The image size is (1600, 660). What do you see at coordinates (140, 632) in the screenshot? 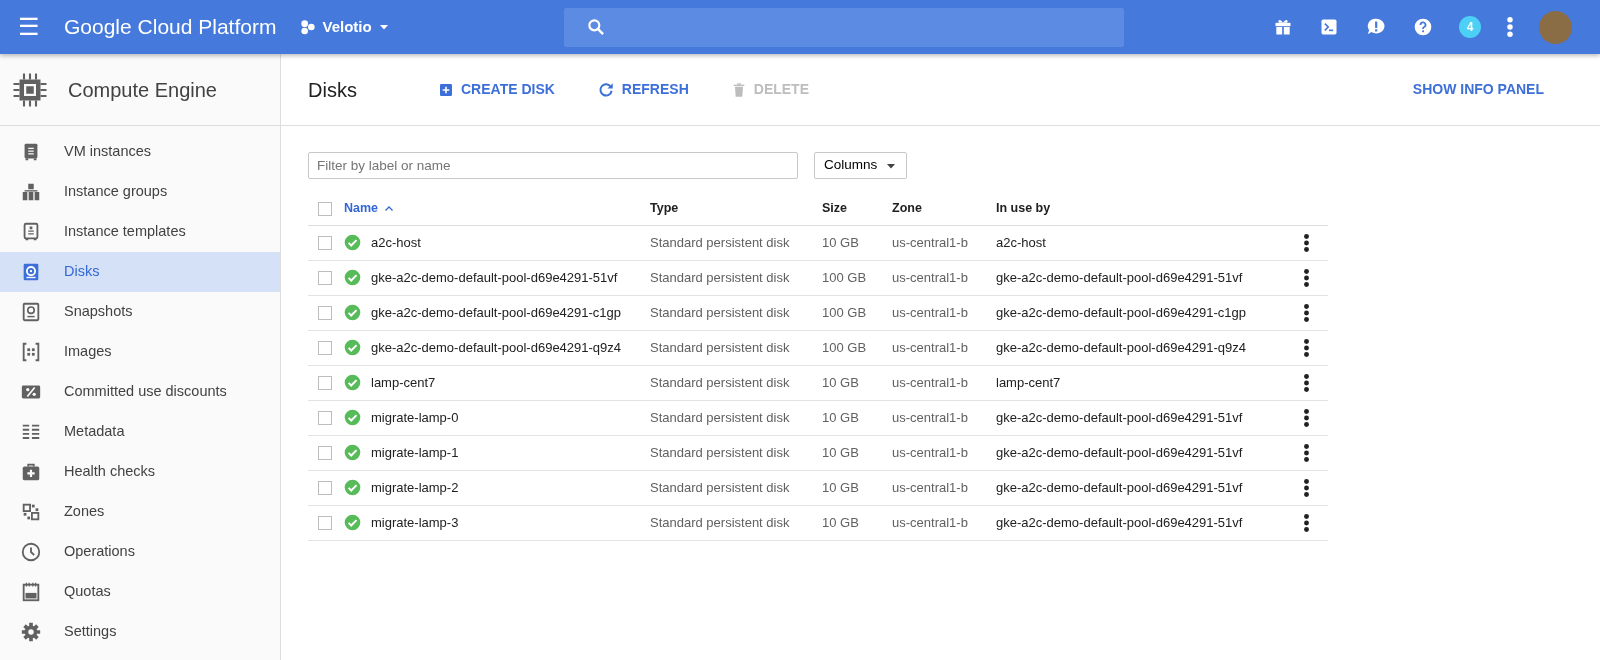
I see `sidebar-item: Settings` at bounding box center [140, 632].